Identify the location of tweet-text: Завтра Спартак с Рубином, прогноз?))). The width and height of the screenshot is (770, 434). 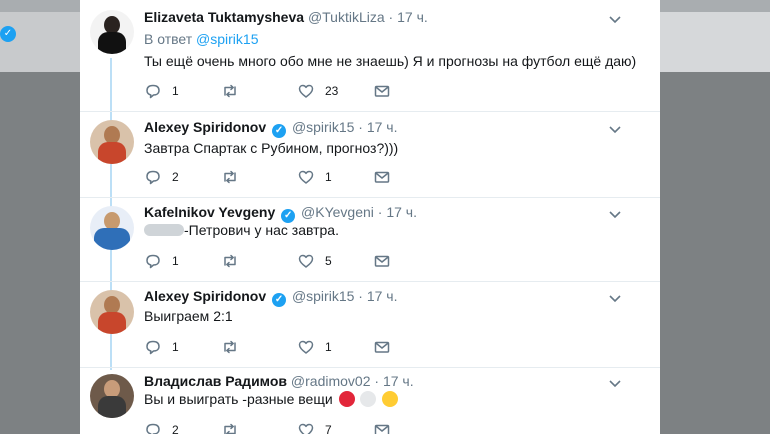
(271, 148).